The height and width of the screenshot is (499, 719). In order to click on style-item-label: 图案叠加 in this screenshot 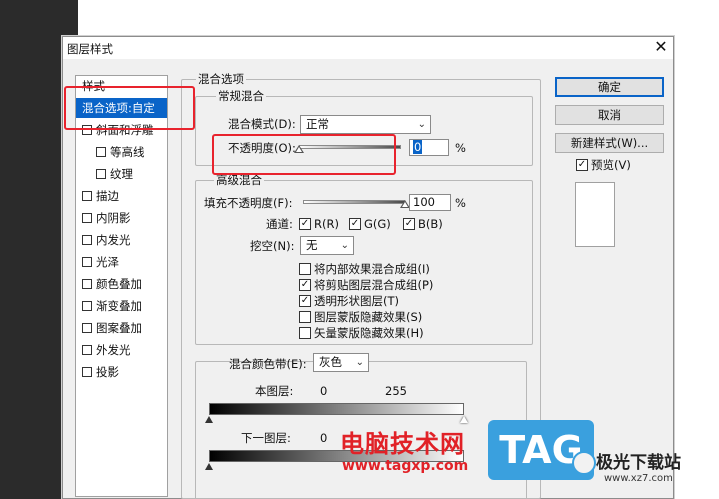, I will do `click(119, 328)`.